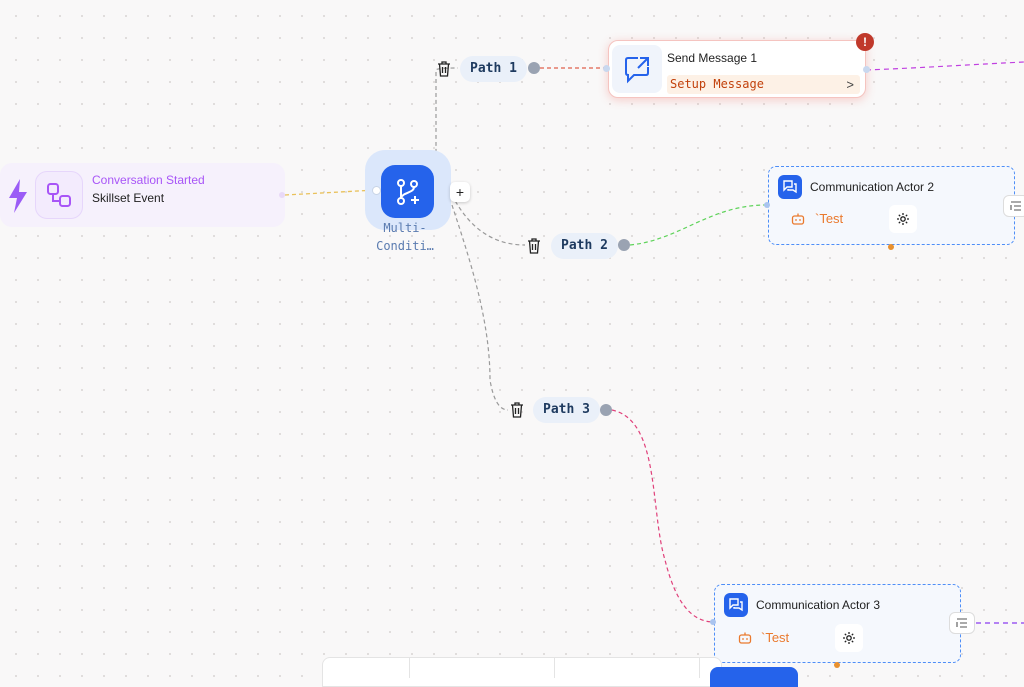 This screenshot has width=1024, height=687. Describe the element at coordinates (850, 84) in the screenshot. I see `chevron-right-icon: >` at that location.